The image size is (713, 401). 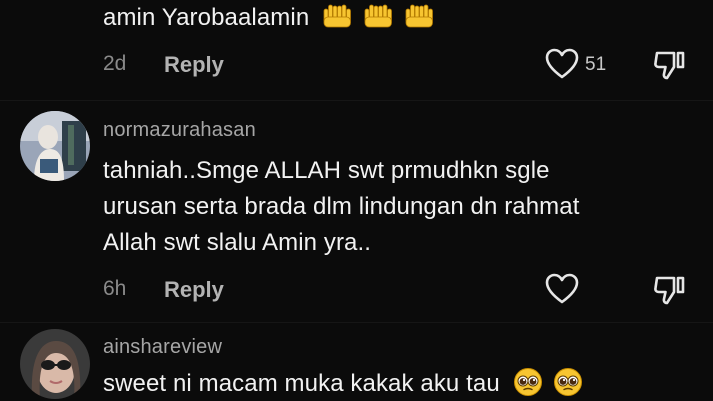 I want to click on username: ainshareview, so click(x=162, y=347).